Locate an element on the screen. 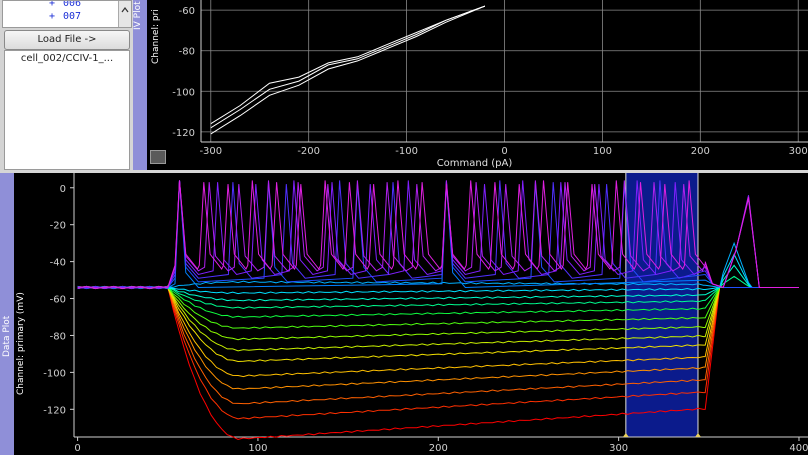 The width and height of the screenshot is (808, 455). data-ytick-label: -20 is located at coordinates (58, 226).